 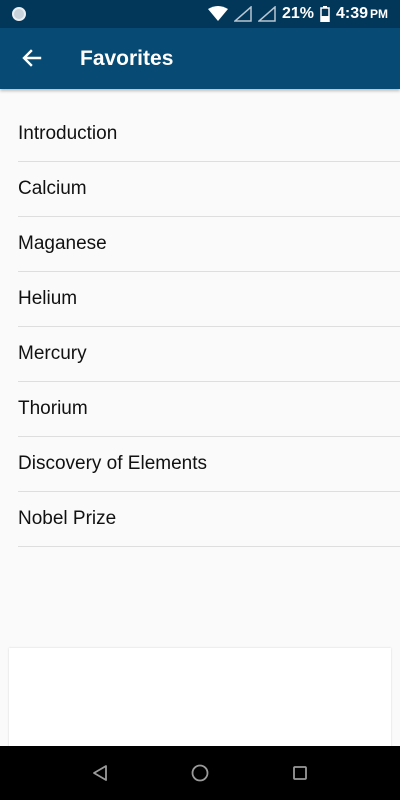 I want to click on nav-home-button, so click(x=200, y=773).